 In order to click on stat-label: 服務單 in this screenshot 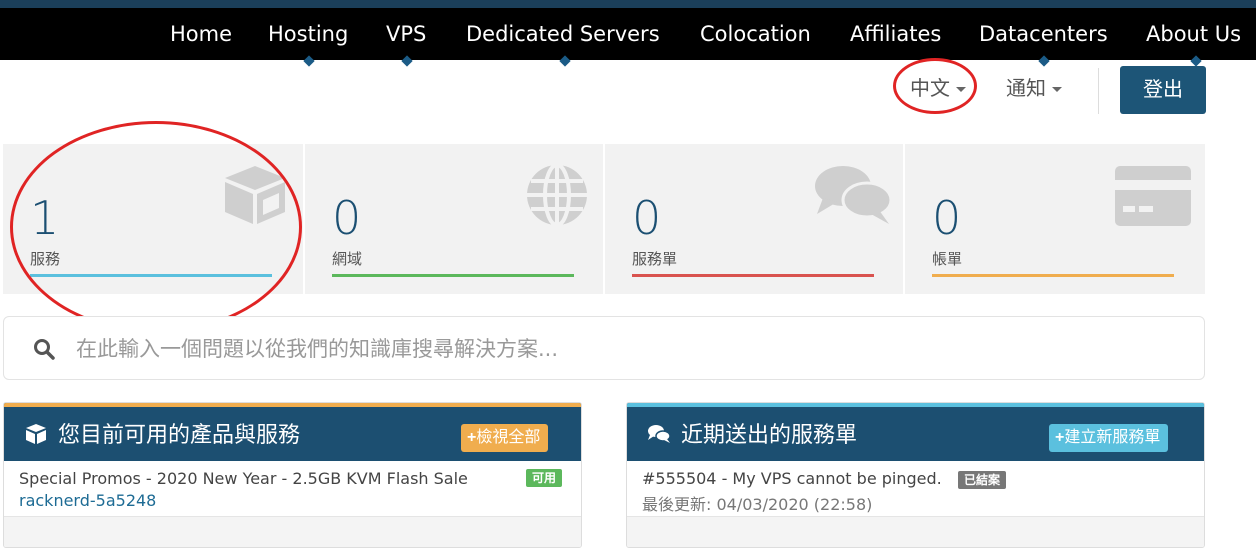, I will do `click(655, 259)`.